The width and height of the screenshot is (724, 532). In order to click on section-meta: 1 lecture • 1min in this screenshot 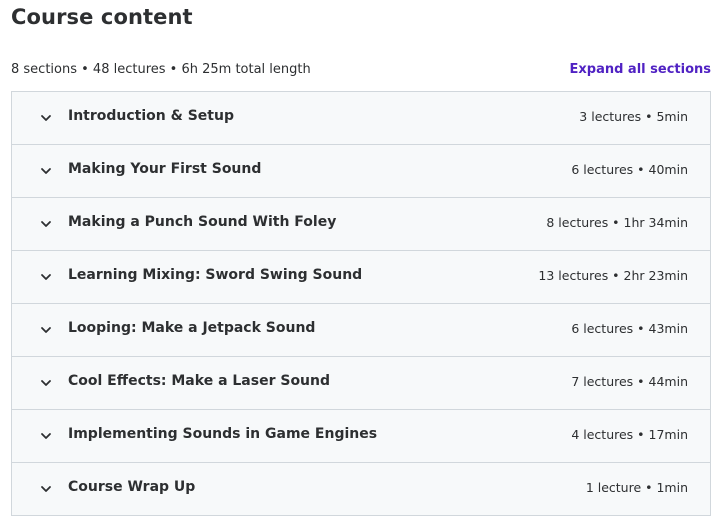, I will do `click(636, 487)`.